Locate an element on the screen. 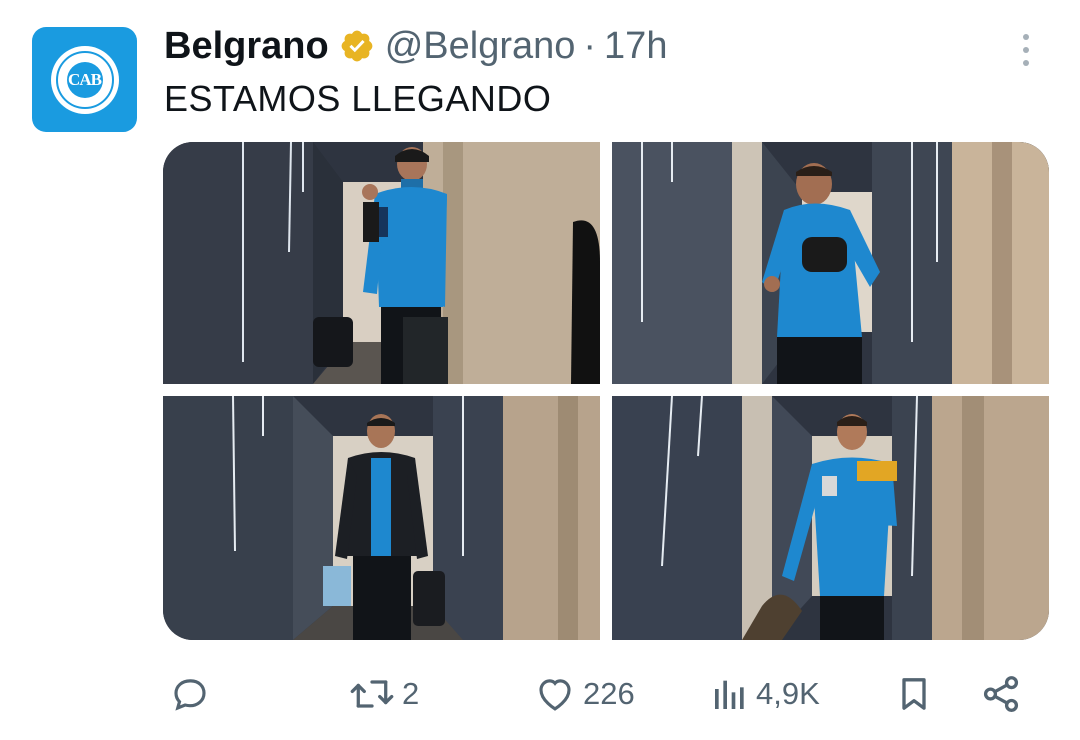  views-count: 4,9K is located at coordinates (788, 693).